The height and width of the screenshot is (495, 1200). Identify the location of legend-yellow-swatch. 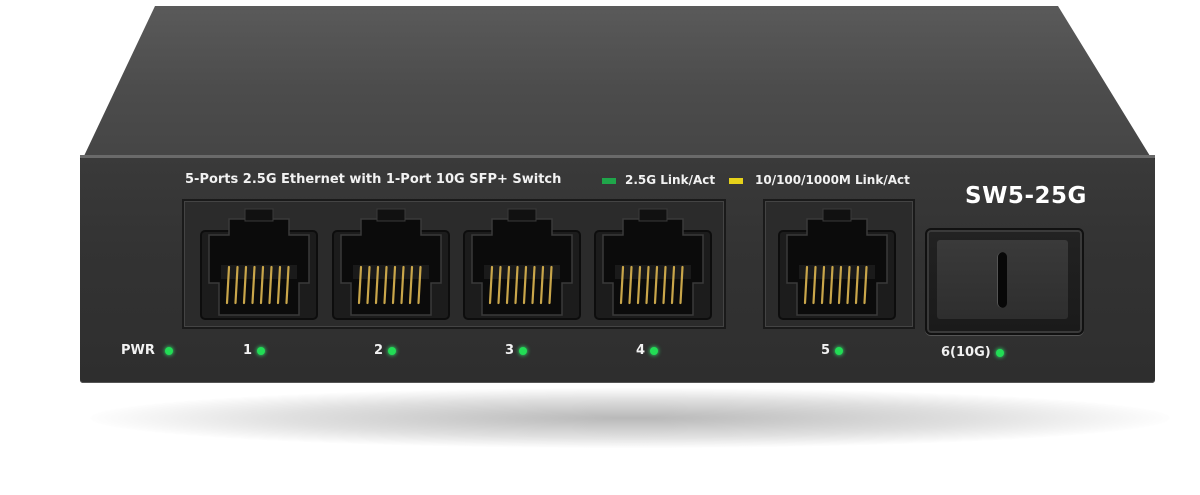
(736, 181).